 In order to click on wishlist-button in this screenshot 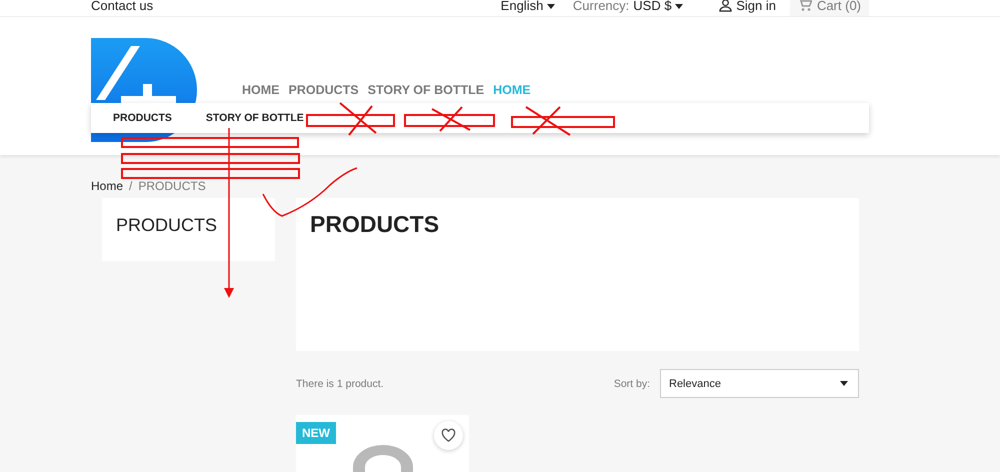, I will do `click(448, 435)`.